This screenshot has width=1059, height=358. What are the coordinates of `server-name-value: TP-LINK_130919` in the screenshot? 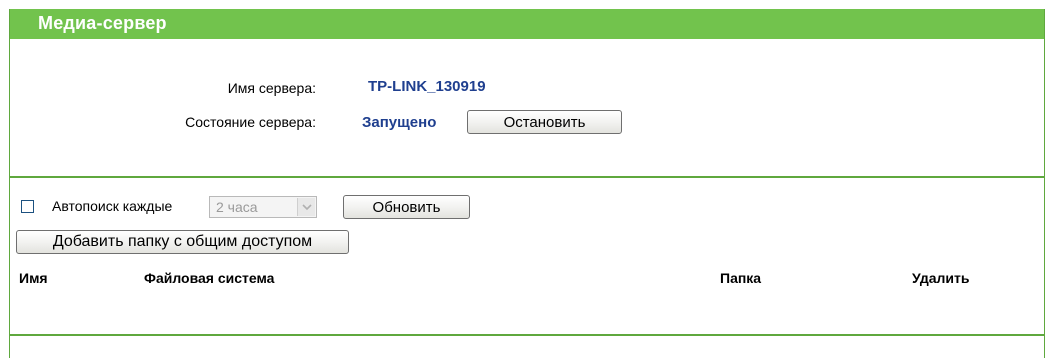 It's located at (427, 86).